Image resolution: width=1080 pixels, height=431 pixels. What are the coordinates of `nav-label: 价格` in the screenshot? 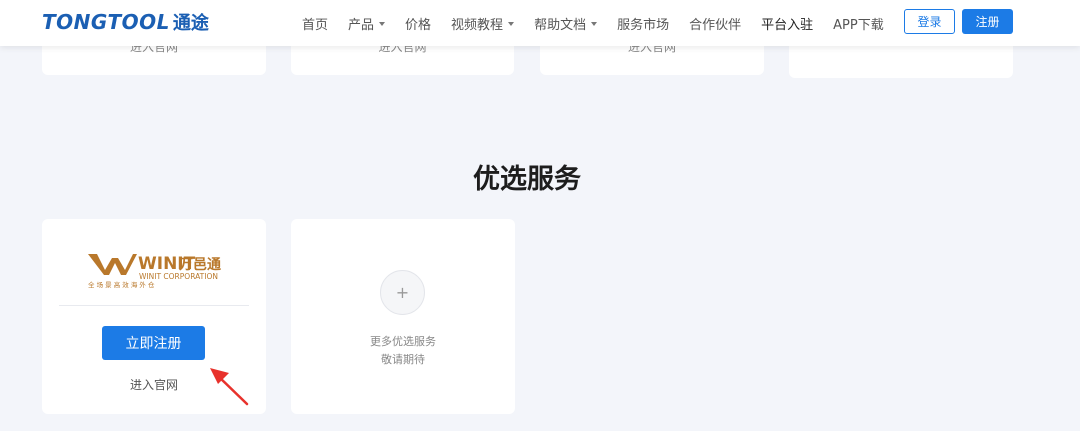 It's located at (418, 25).